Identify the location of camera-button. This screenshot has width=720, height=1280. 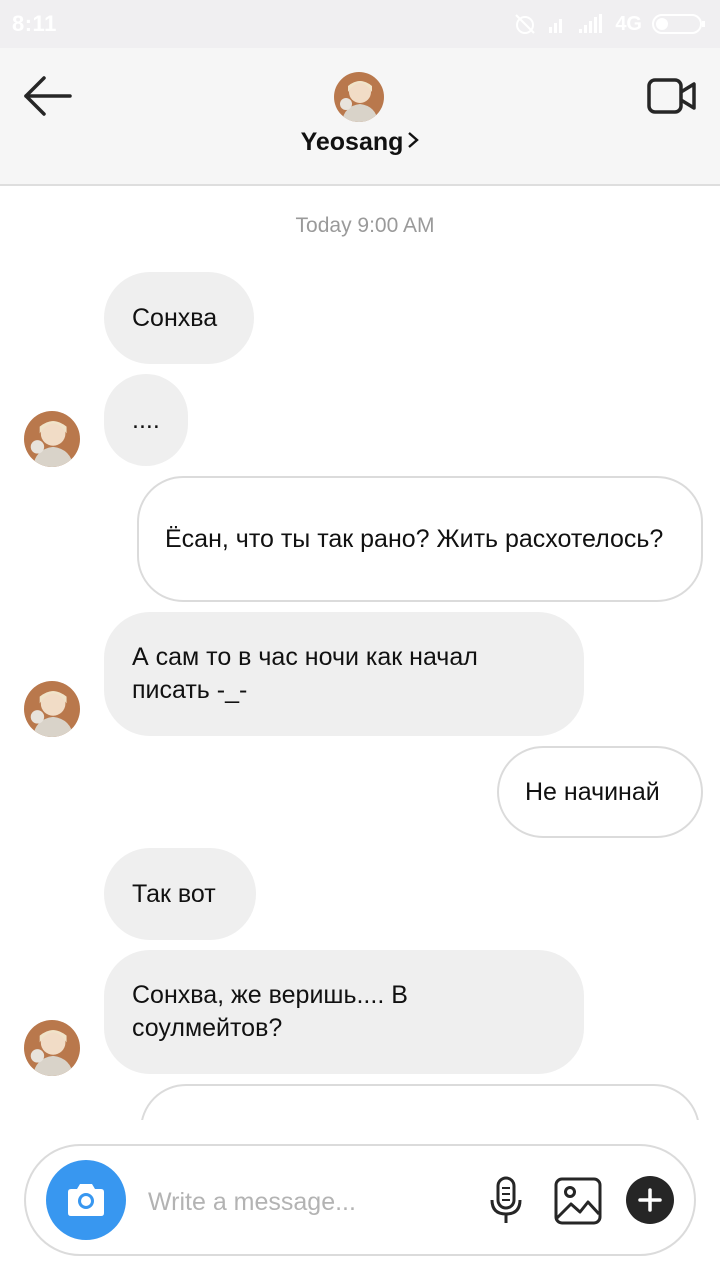
(86, 1200).